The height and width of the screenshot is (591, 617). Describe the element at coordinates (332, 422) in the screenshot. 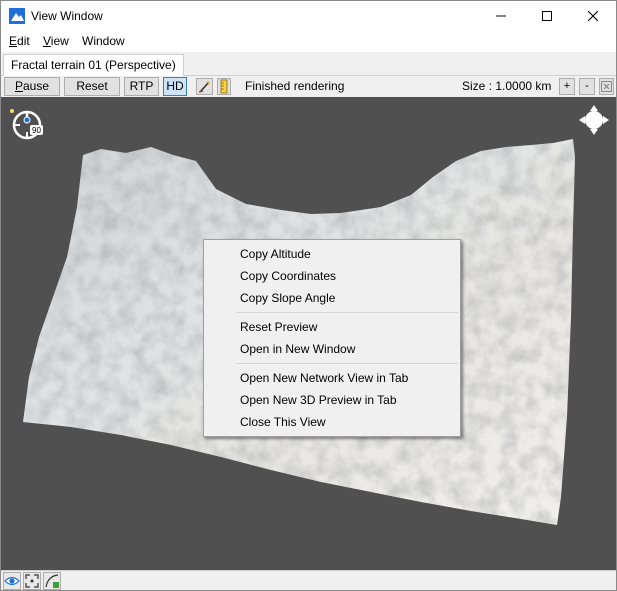

I see `menu-close-this-view: Close This View` at that location.